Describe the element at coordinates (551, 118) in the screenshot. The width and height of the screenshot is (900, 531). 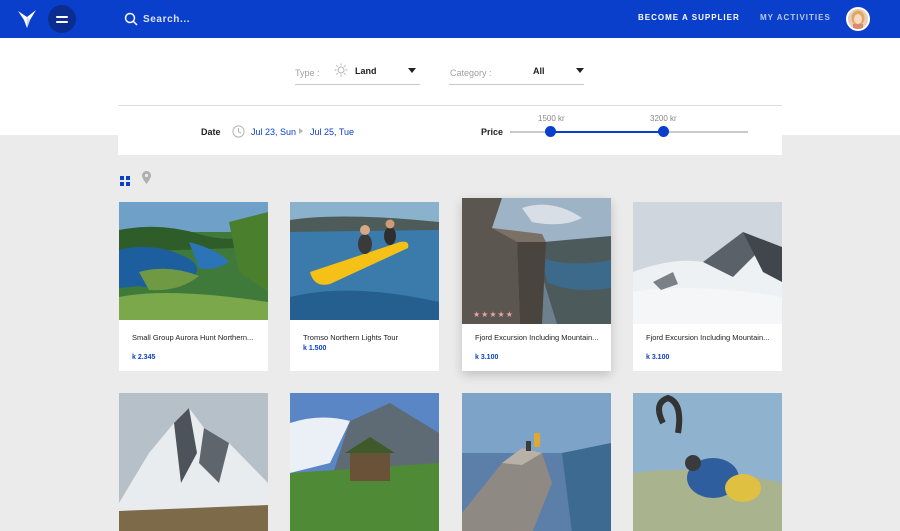
I see `price-min-label: 1500 kr` at that location.